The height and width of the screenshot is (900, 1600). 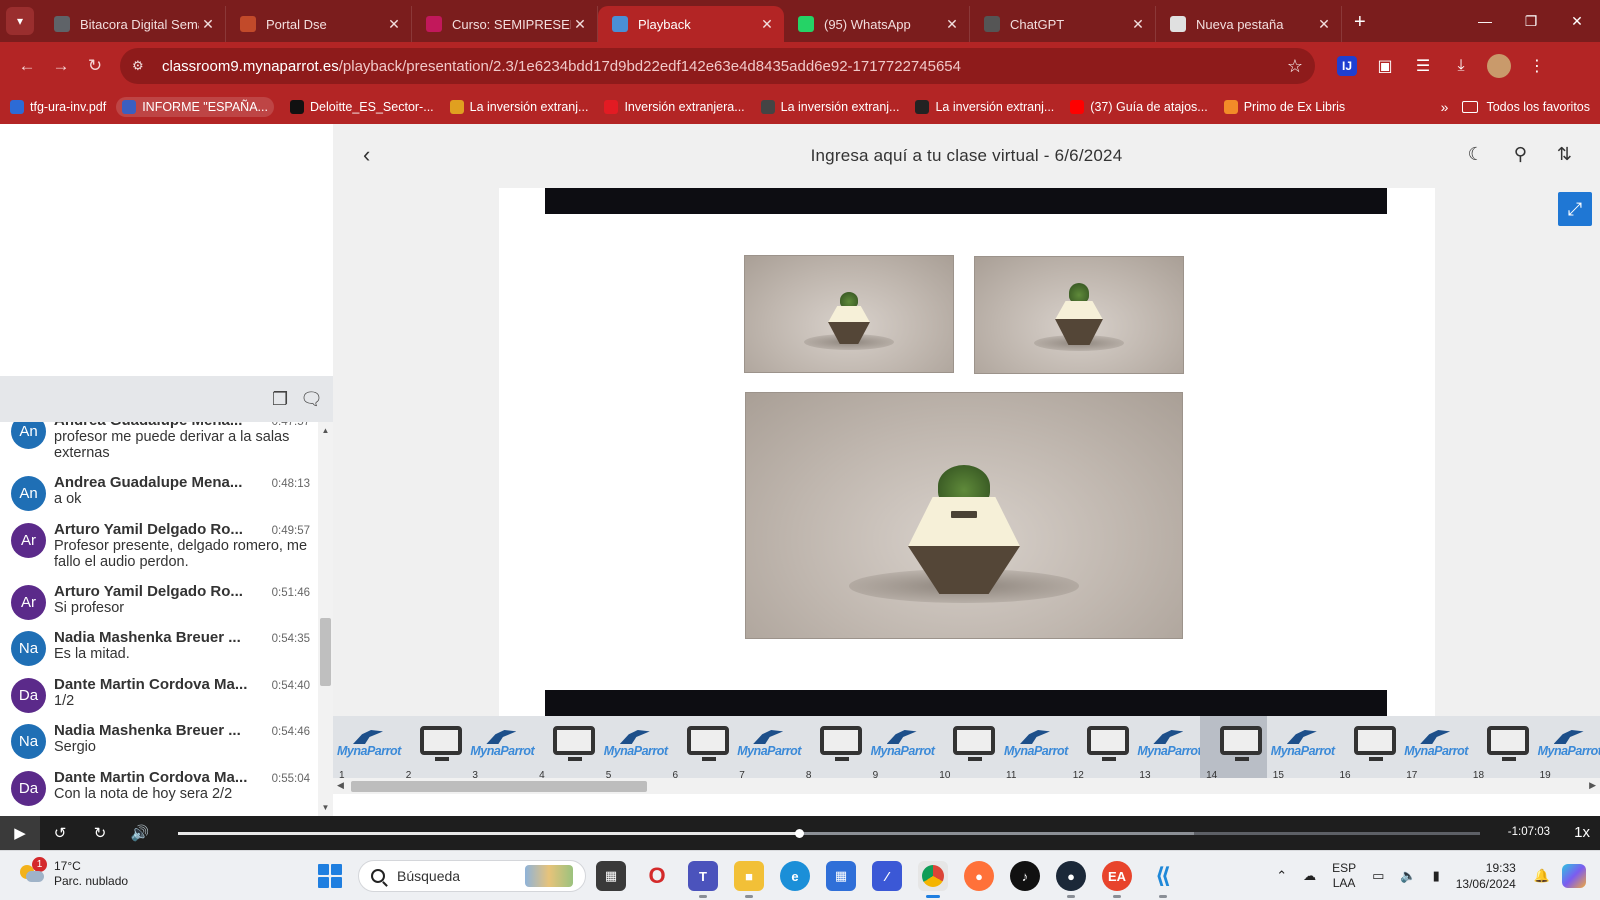 What do you see at coordinates (933, 879) in the screenshot?
I see `chrome-icon` at bounding box center [933, 879].